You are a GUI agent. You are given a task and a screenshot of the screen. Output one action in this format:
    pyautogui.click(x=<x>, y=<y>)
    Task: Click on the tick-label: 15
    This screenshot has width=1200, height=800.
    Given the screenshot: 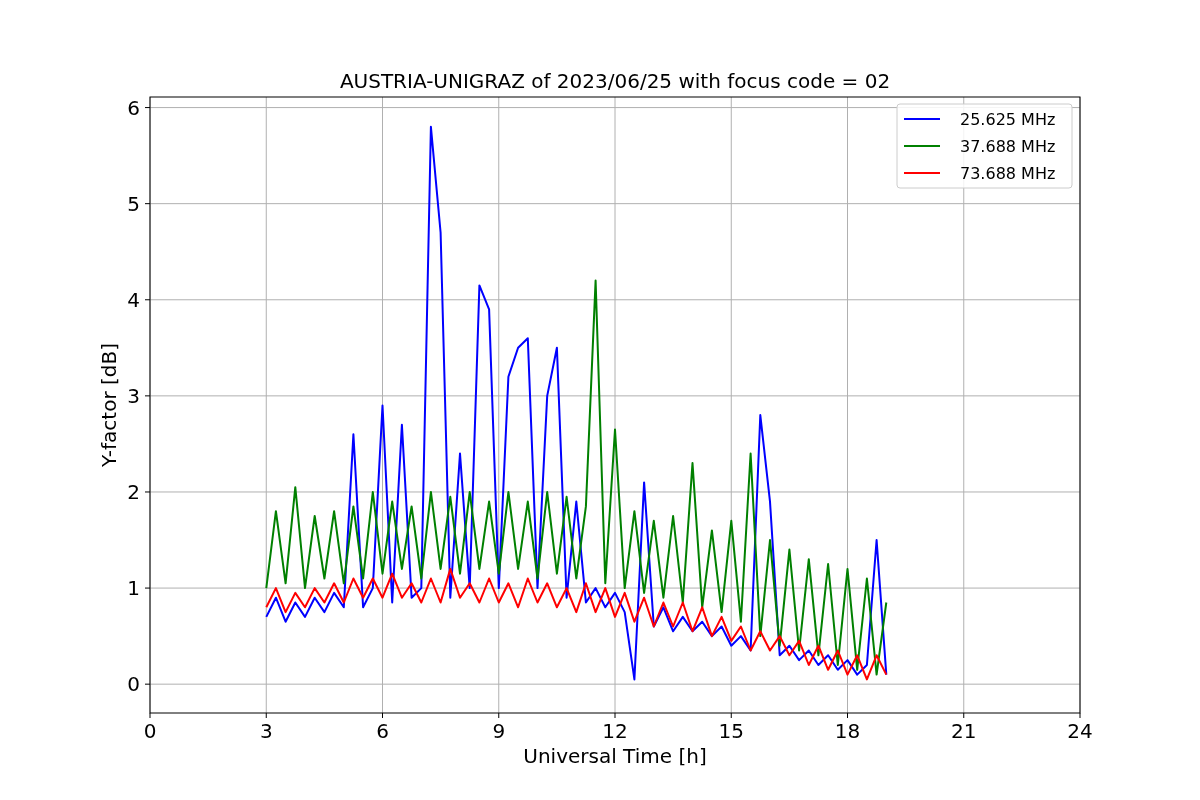 What is the action you would take?
    pyautogui.click(x=731, y=731)
    